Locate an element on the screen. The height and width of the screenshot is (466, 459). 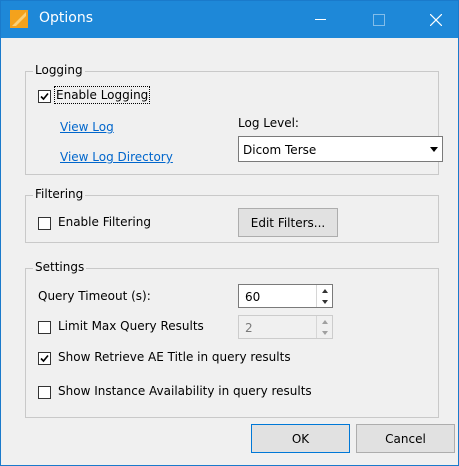
query-timeout-stepper: 60 is located at coordinates (285, 296).